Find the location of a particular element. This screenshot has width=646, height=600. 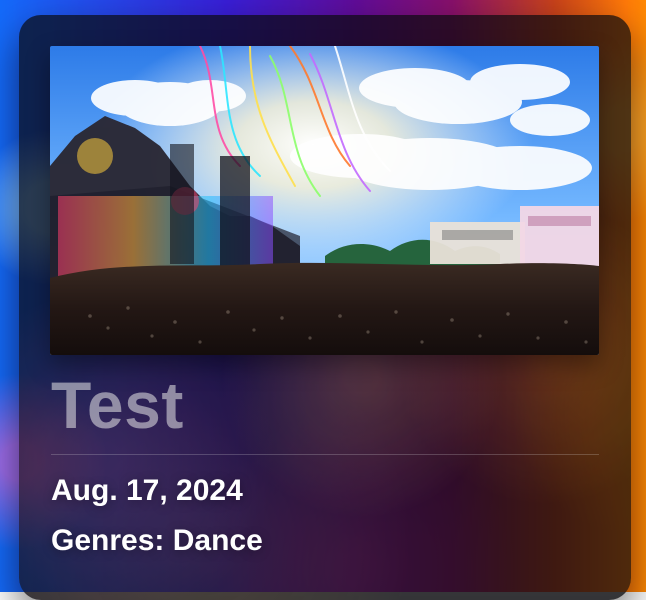

event-genres: Genres: Dance is located at coordinates (325, 541).